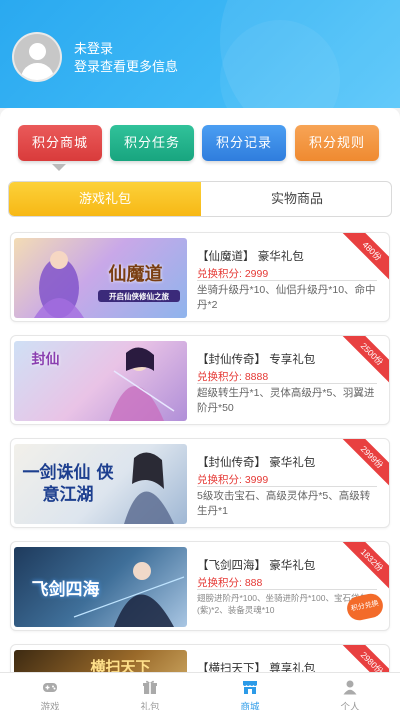 Image resolution: width=400 pixels, height=710 pixels. I want to click on gamepad-icon, so click(50, 687).